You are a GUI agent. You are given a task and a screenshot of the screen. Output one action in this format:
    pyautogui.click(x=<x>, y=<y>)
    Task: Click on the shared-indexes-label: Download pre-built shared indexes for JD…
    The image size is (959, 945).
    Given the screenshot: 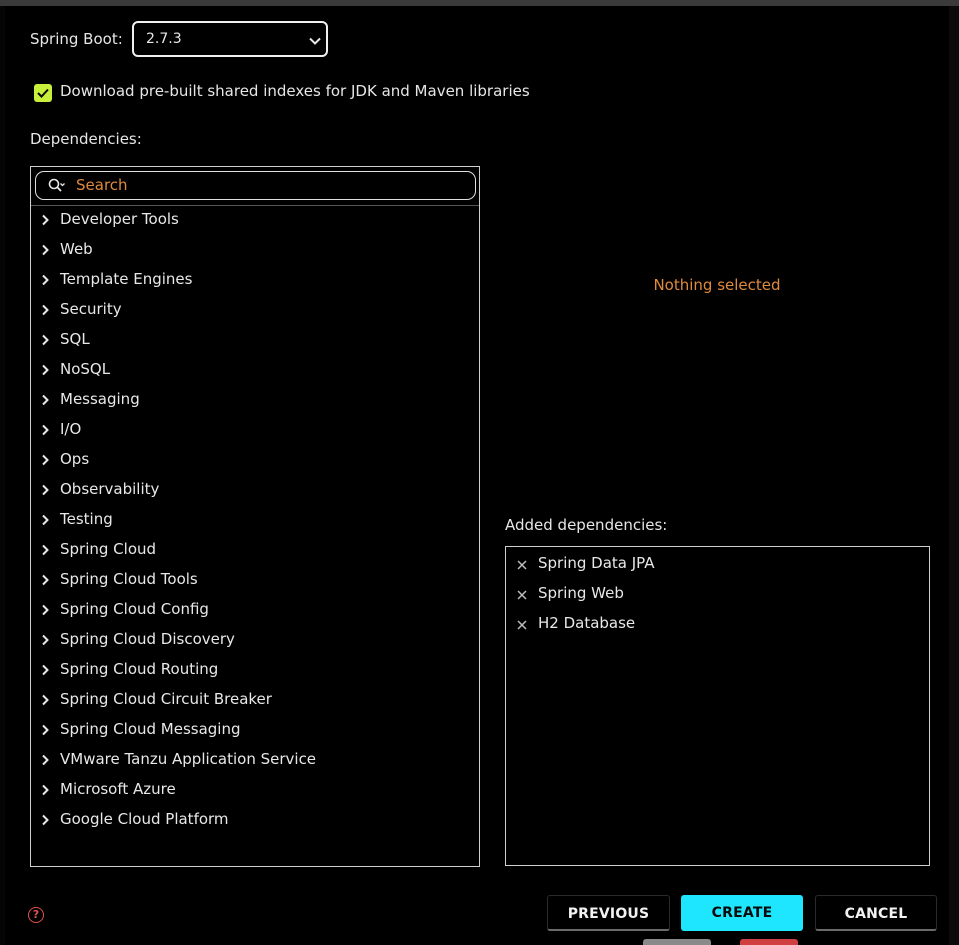 What is the action you would take?
    pyautogui.click(x=295, y=91)
    